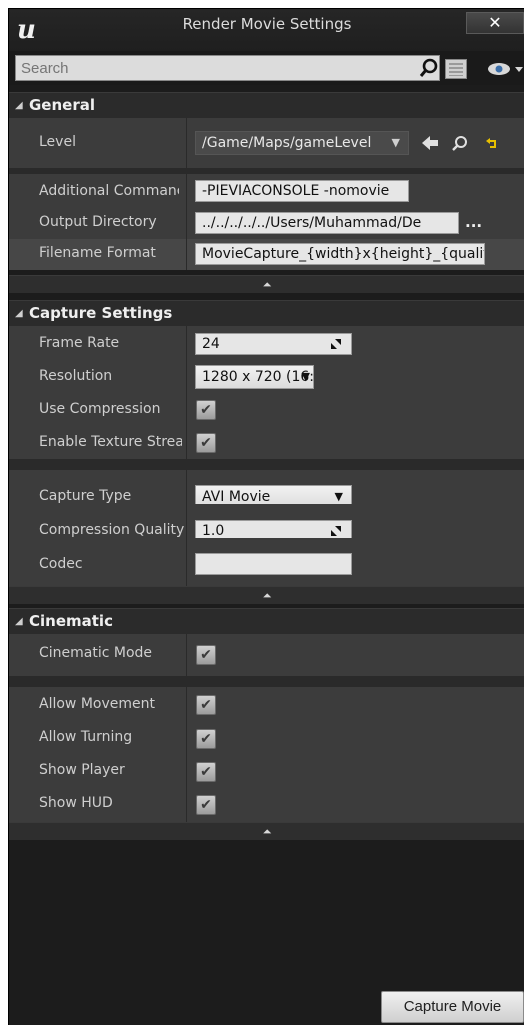 The width and height of the screenshot is (524, 1025). I want to click on collapse-cinematic-bar: ⏶, so click(266, 831).